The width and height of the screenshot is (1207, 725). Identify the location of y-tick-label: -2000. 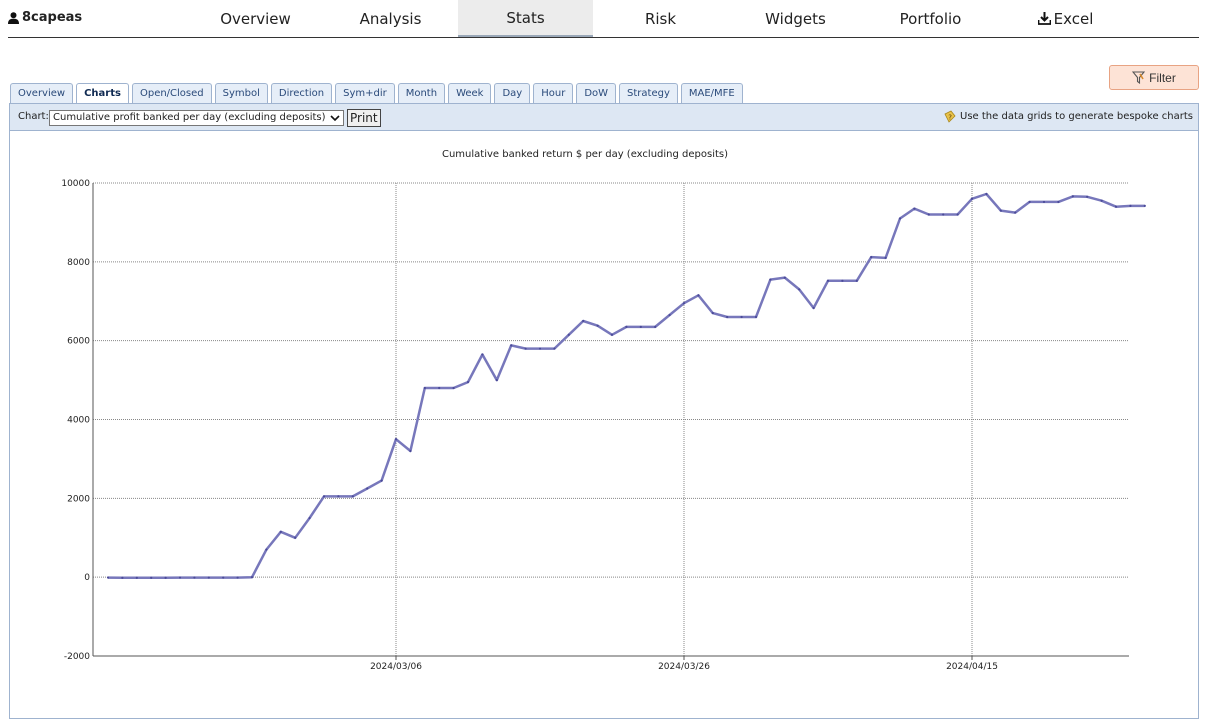
(77, 657).